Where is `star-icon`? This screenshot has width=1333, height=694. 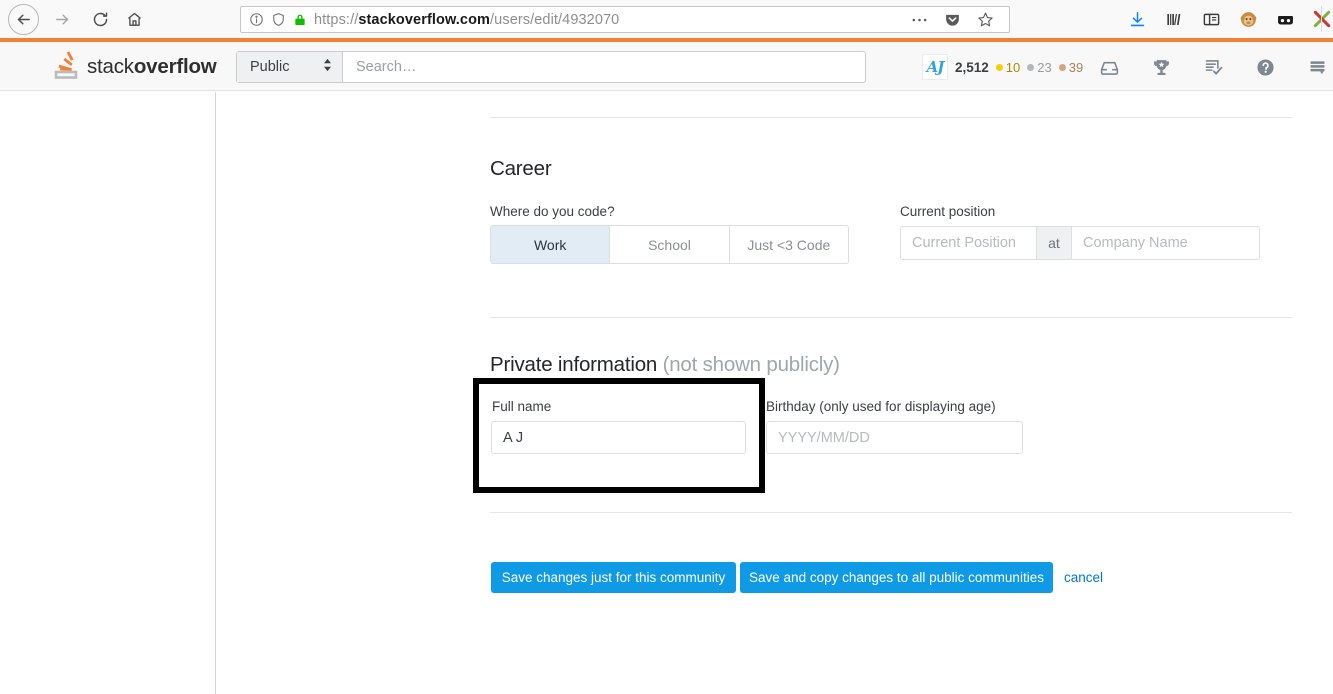
star-icon is located at coordinates (985, 19).